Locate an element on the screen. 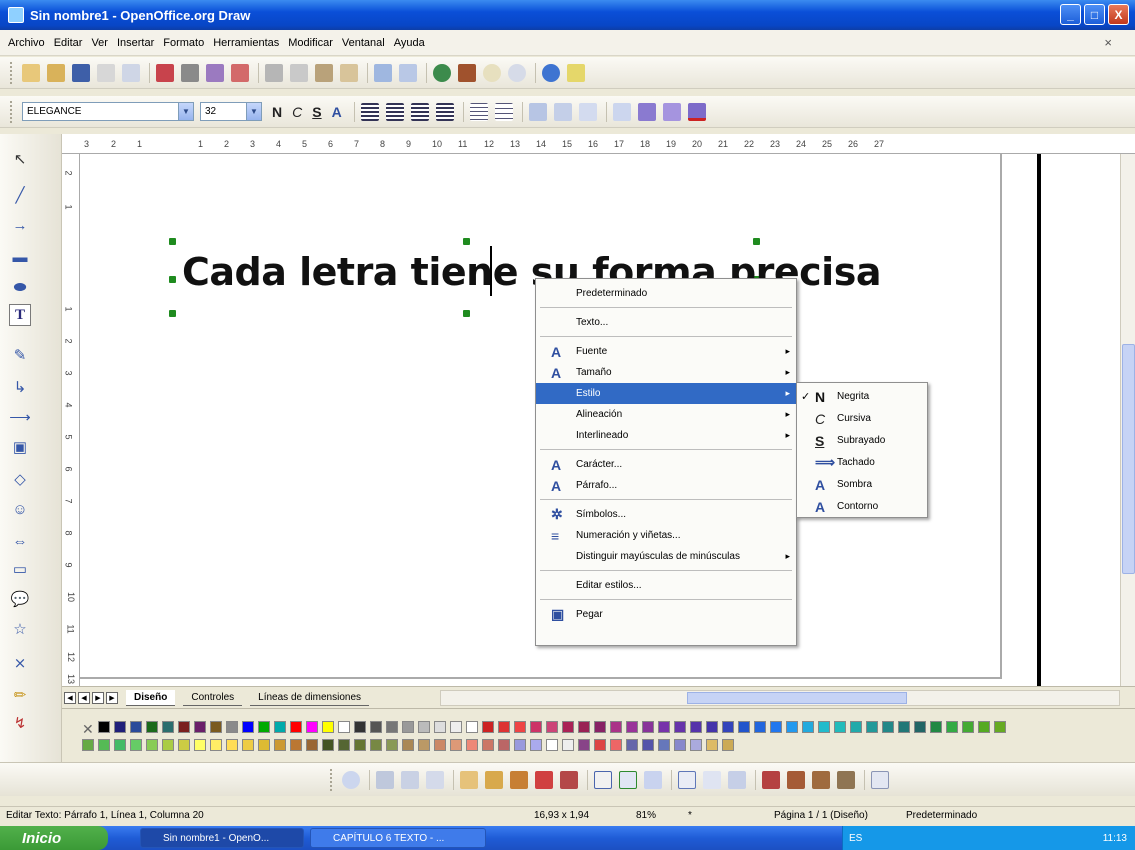  cut-icon is located at coordinates (274, 72).